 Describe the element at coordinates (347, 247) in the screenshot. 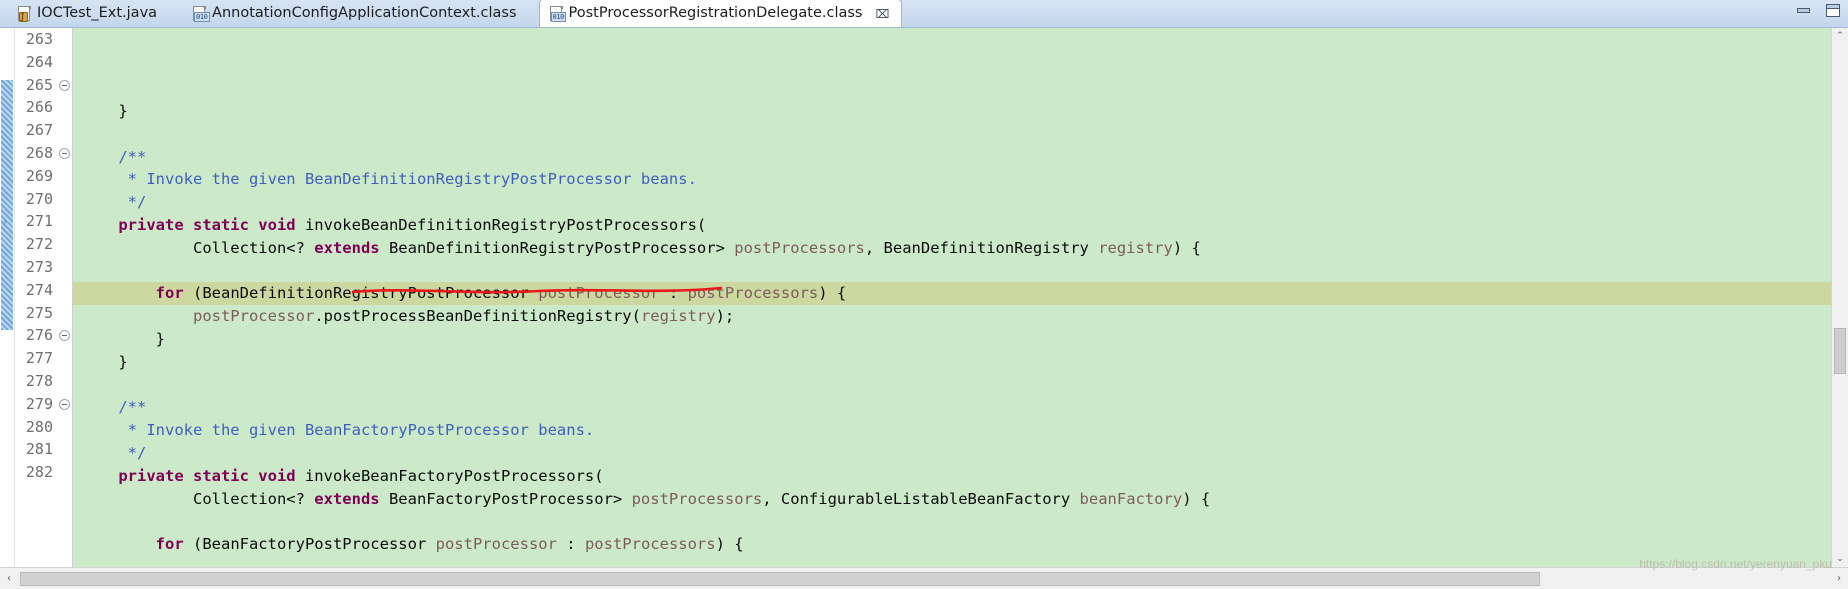

I see `code-token: extends` at that location.